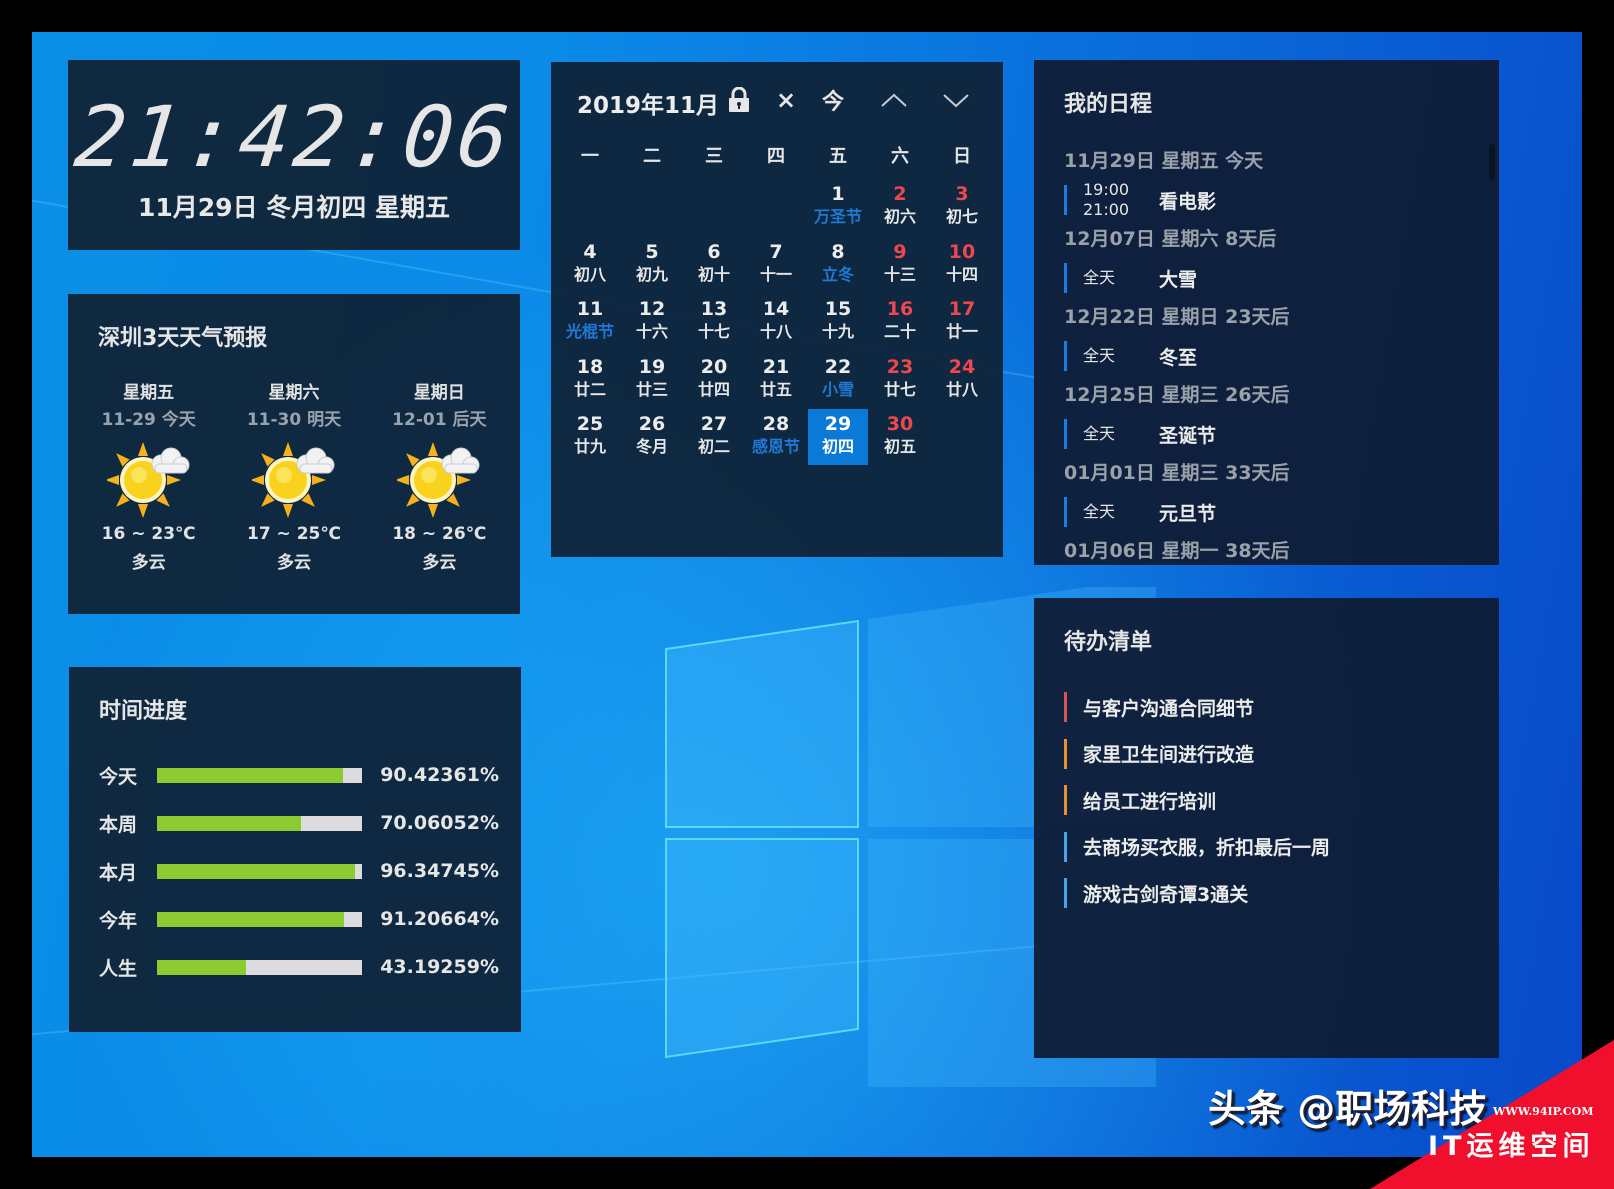 Image resolution: width=1614 pixels, height=1189 pixels. I want to click on event-title: 大雪, so click(1178, 279).